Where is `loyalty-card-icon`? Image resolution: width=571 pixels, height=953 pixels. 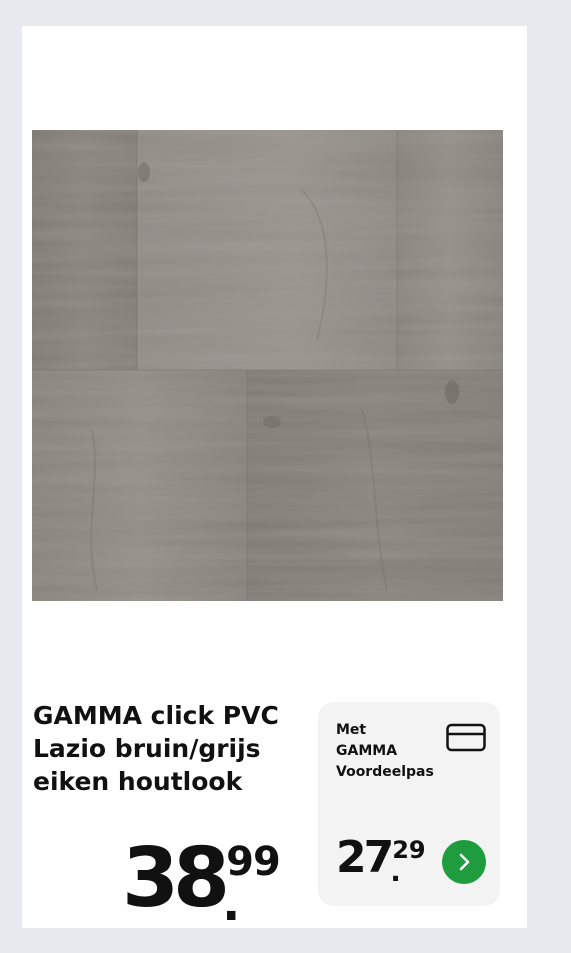
loyalty-card-icon is located at coordinates (466, 738).